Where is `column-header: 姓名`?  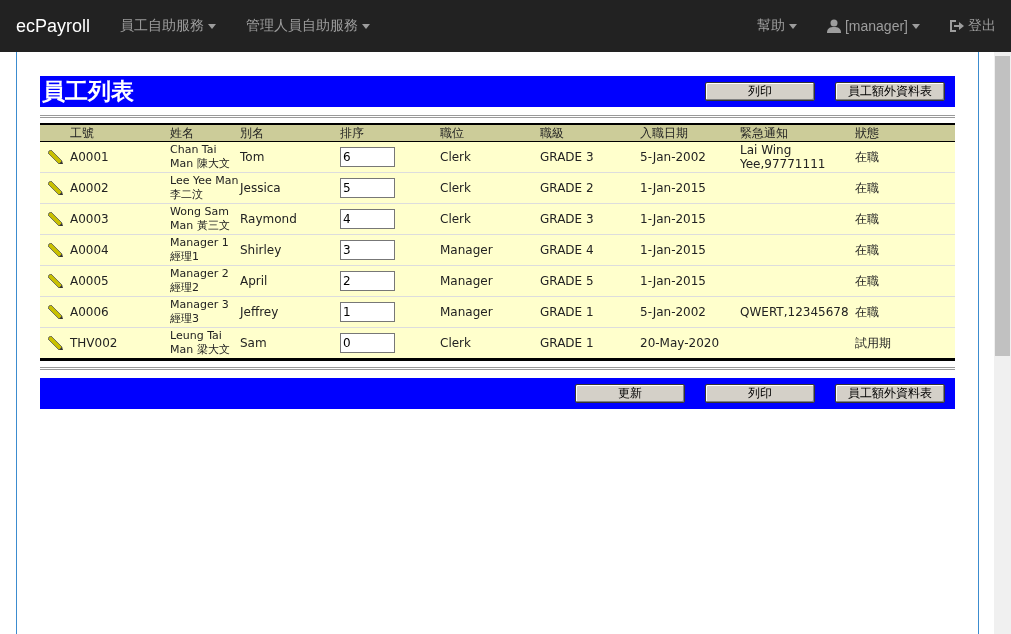
column-header: 姓名 is located at coordinates (182, 133).